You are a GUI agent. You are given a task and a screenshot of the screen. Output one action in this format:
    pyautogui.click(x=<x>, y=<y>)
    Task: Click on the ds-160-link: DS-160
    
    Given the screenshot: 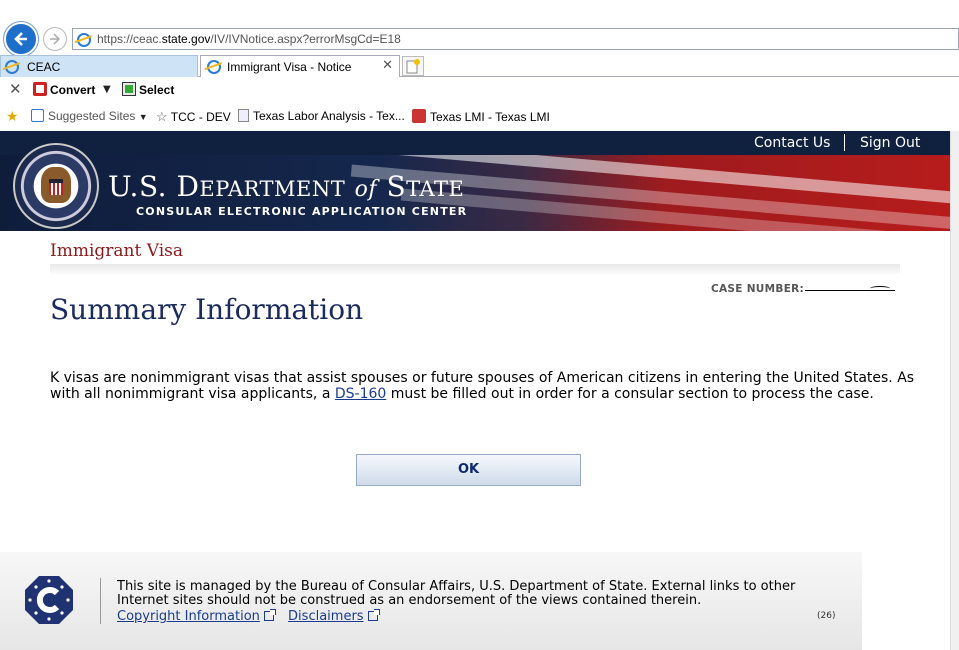 What is the action you would take?
    pyautogui.click(x=360, y=394)
    